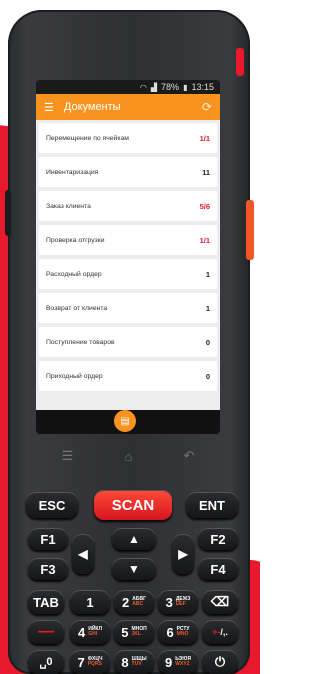 This screenshot has height=674, width=320. What do you see at coordinates (128, 376) in the screenshot?
I see `document-row: Приходный ордер 0` at bounding box center [128, 376].